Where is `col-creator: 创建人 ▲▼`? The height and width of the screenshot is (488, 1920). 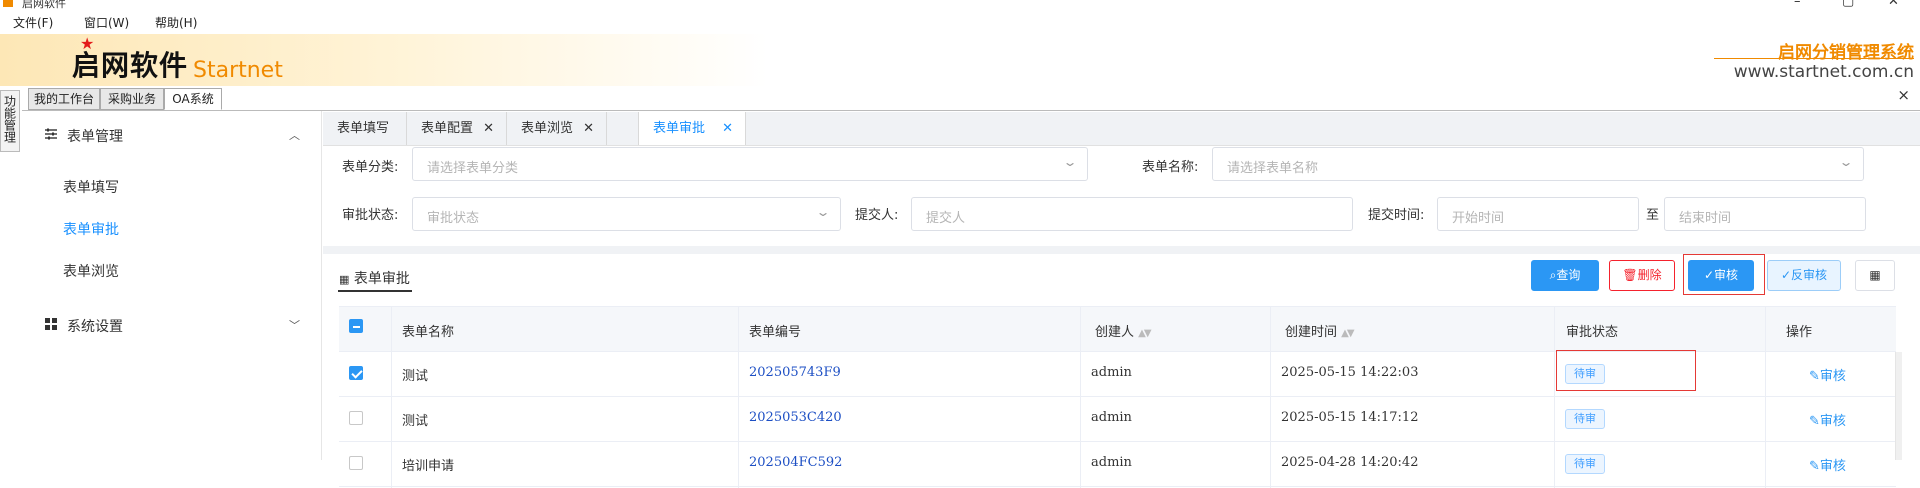
col-creator: 创建人 ▲▼ is located at coordinates (1123, 330).